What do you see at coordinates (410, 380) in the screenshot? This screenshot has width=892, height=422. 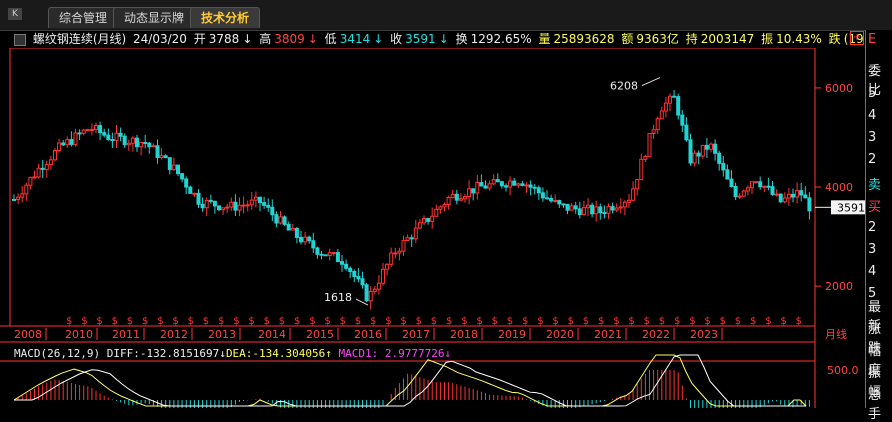 I see `macd-diff-line` at bounding box center [410, 380].